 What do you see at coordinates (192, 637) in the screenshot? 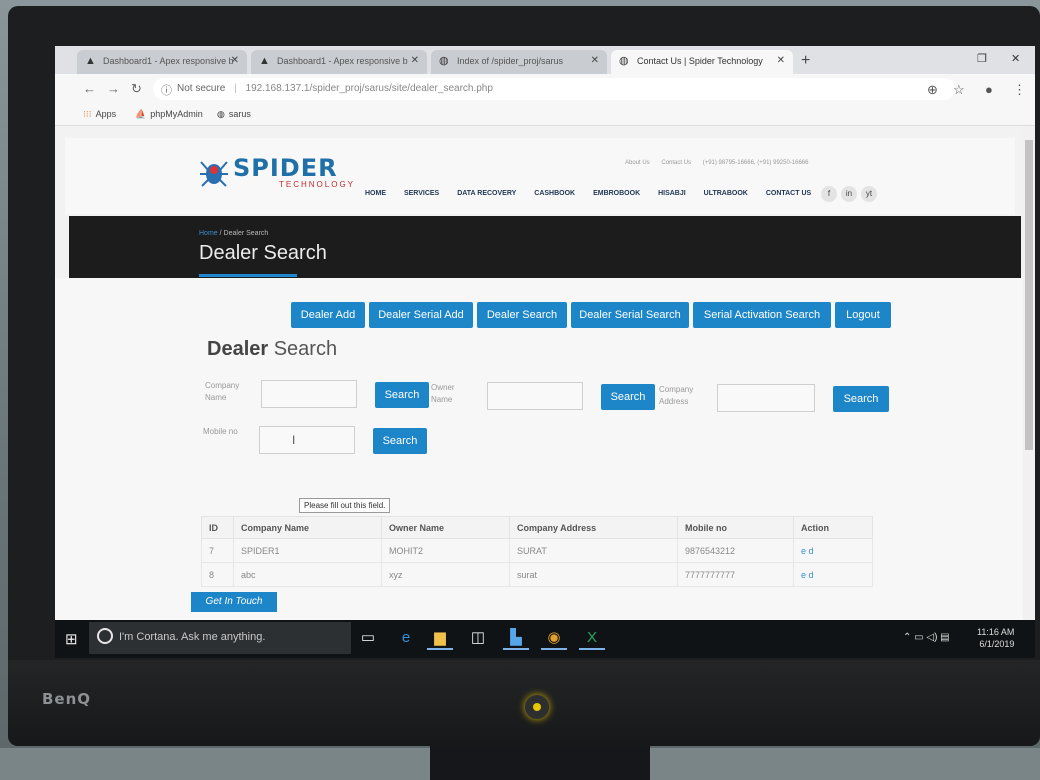
I see `cortana-placeholder: I'm Cortana. Ask me anything.` at bounding box center [192, 637].